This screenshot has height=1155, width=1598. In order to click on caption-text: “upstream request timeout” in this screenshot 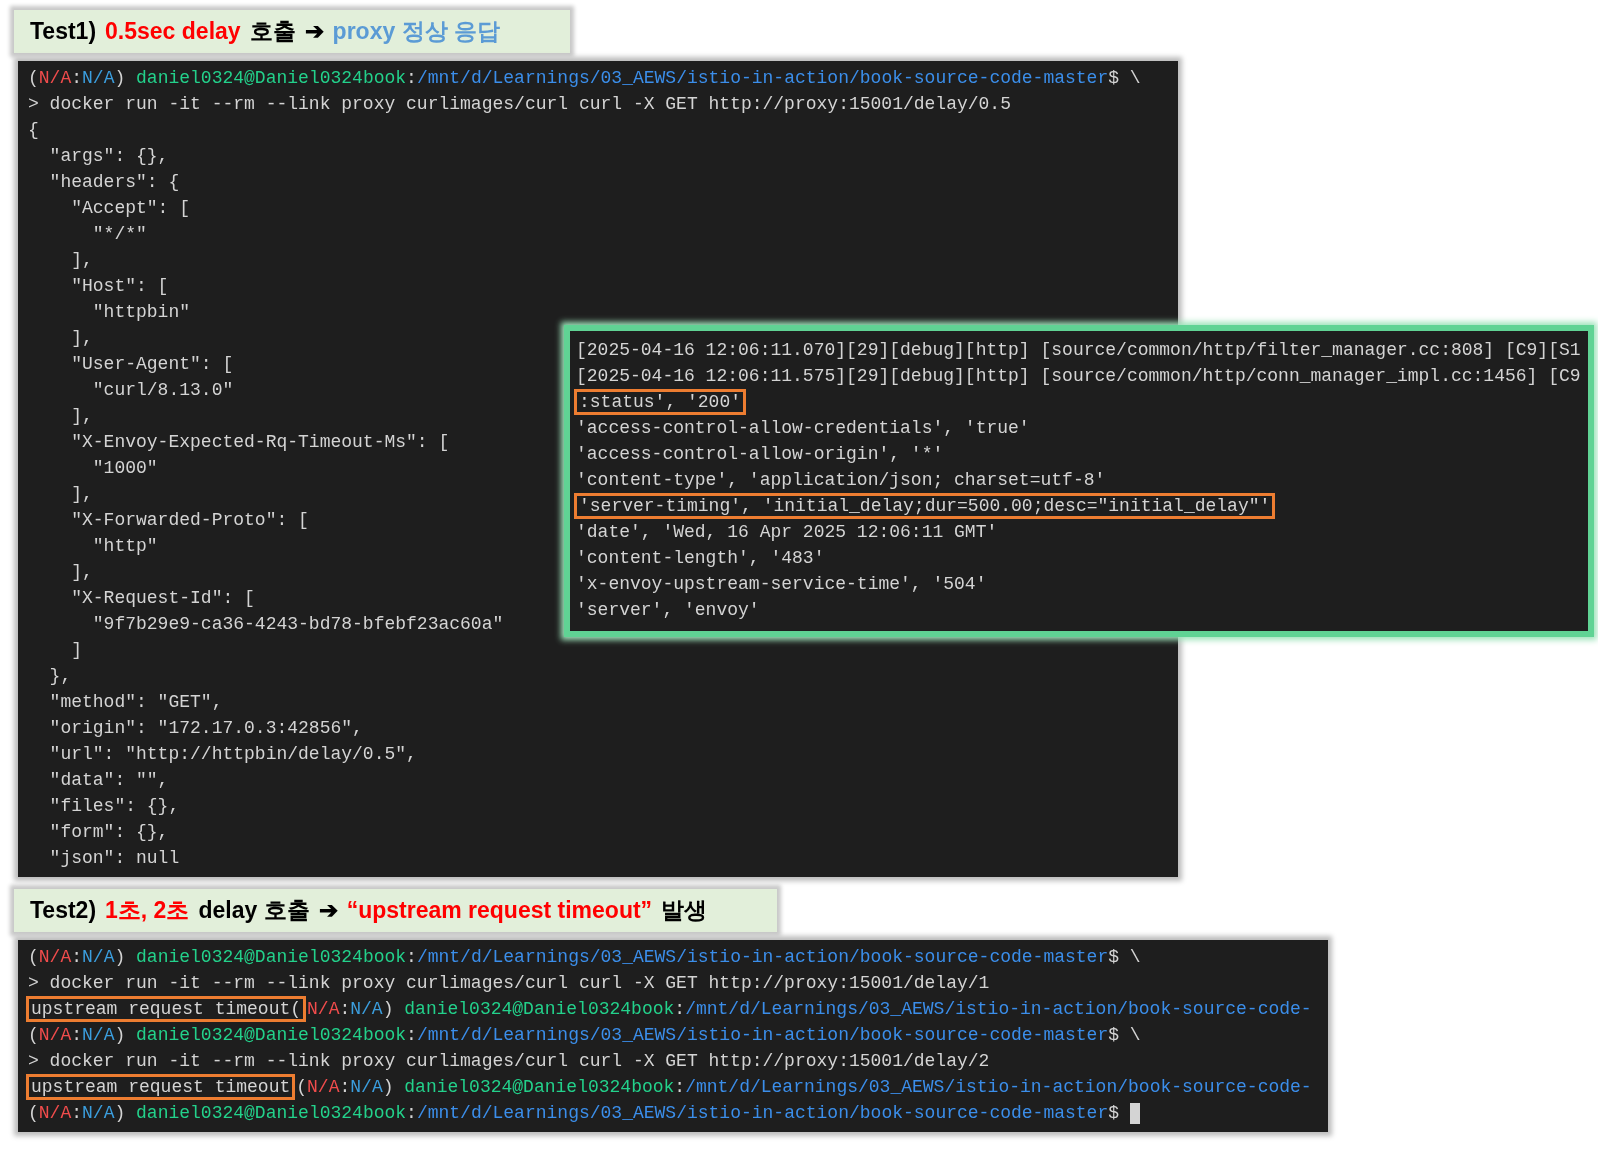, I will do `click(499, 910)`.